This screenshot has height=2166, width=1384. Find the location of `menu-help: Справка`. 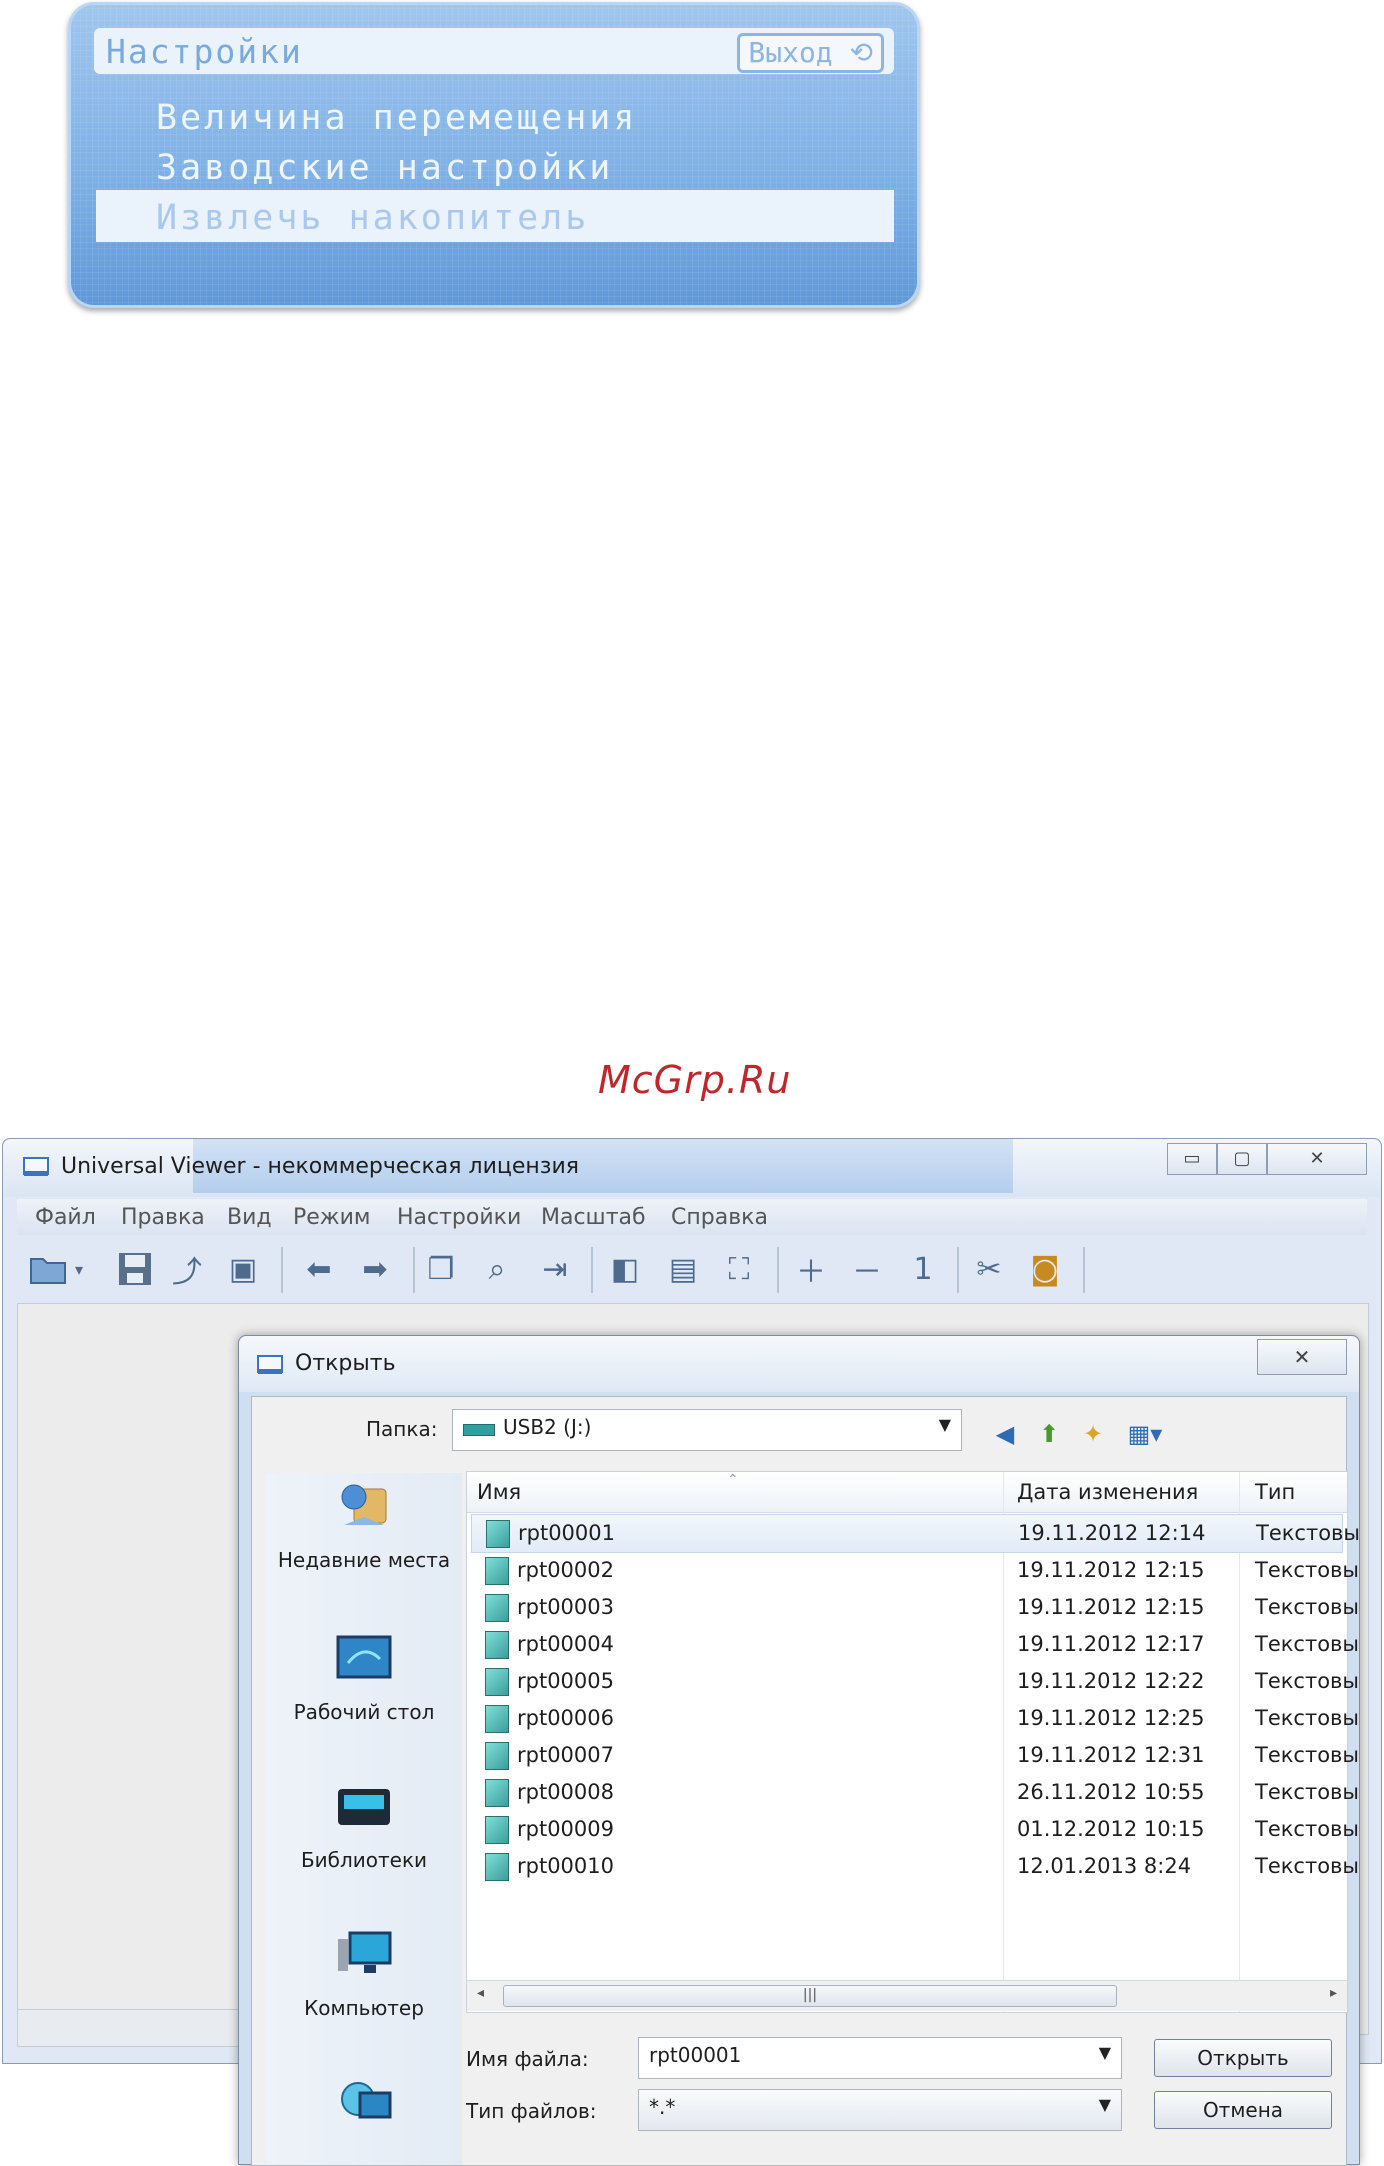

menu-help: Справка is located at coordinates (719, 1217).